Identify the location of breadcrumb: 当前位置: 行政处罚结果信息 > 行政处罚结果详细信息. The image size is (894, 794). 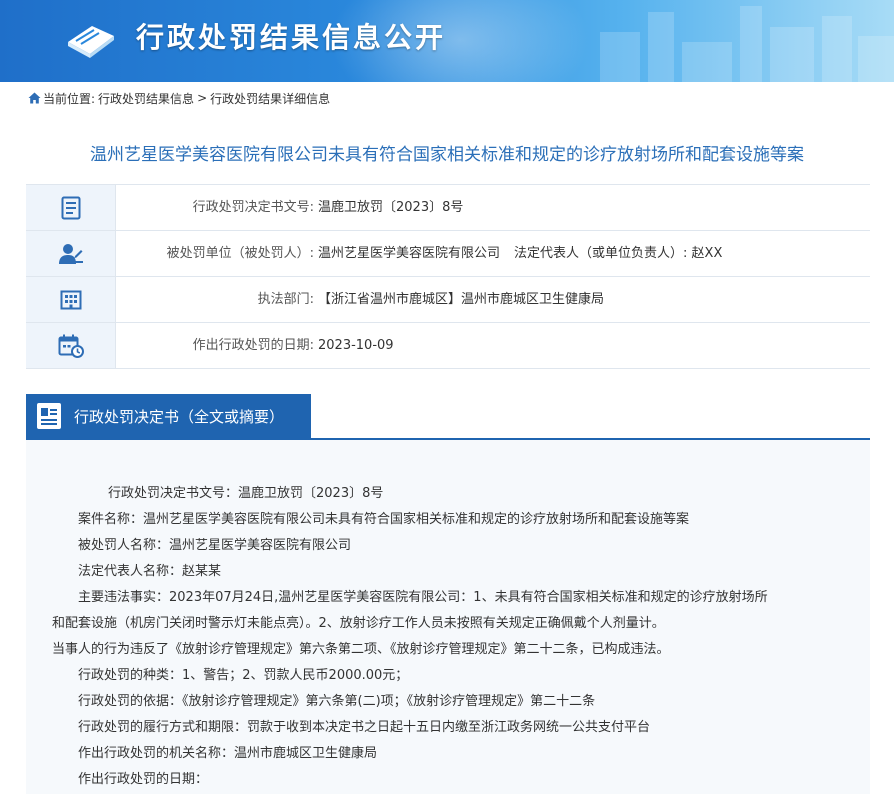
(179, 98).